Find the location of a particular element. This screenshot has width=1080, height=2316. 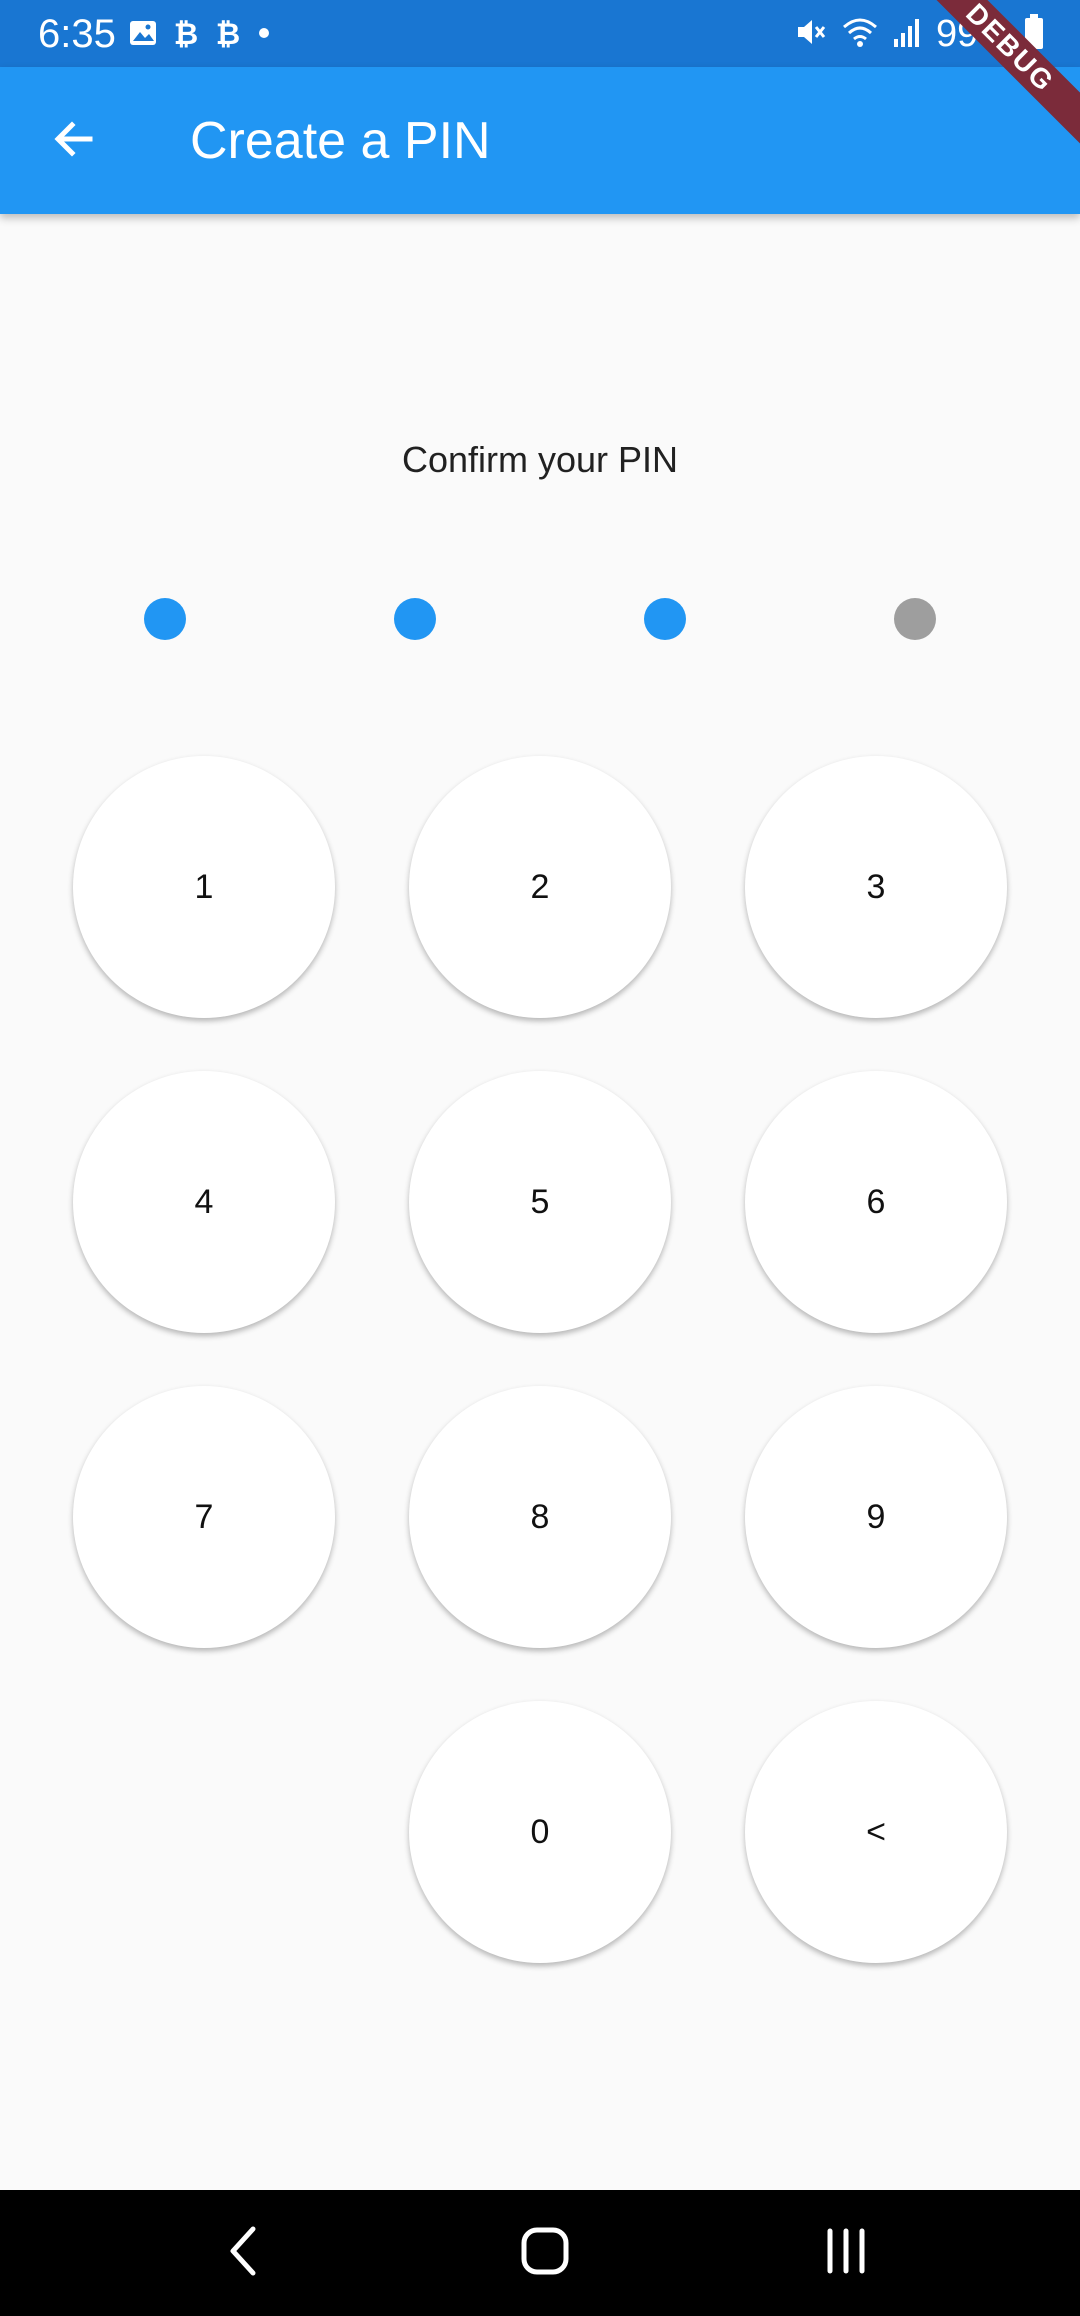

key-2: 2 is located at coordinates (540, 887).